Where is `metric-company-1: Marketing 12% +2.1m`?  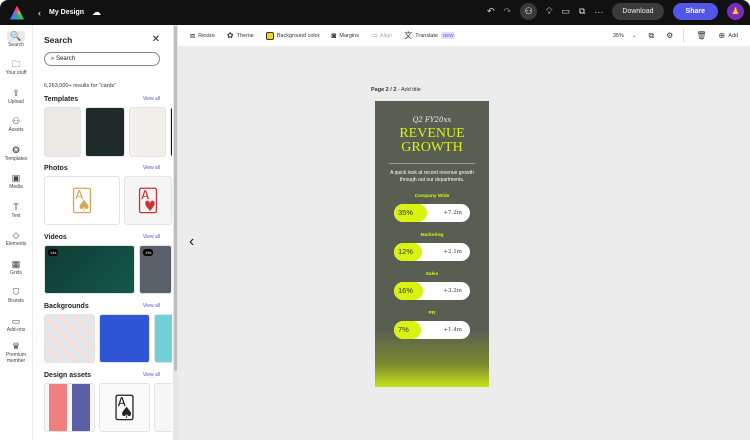 metric-company-1: Marketing 12% +2.1m is located at coordinates (432, 247).